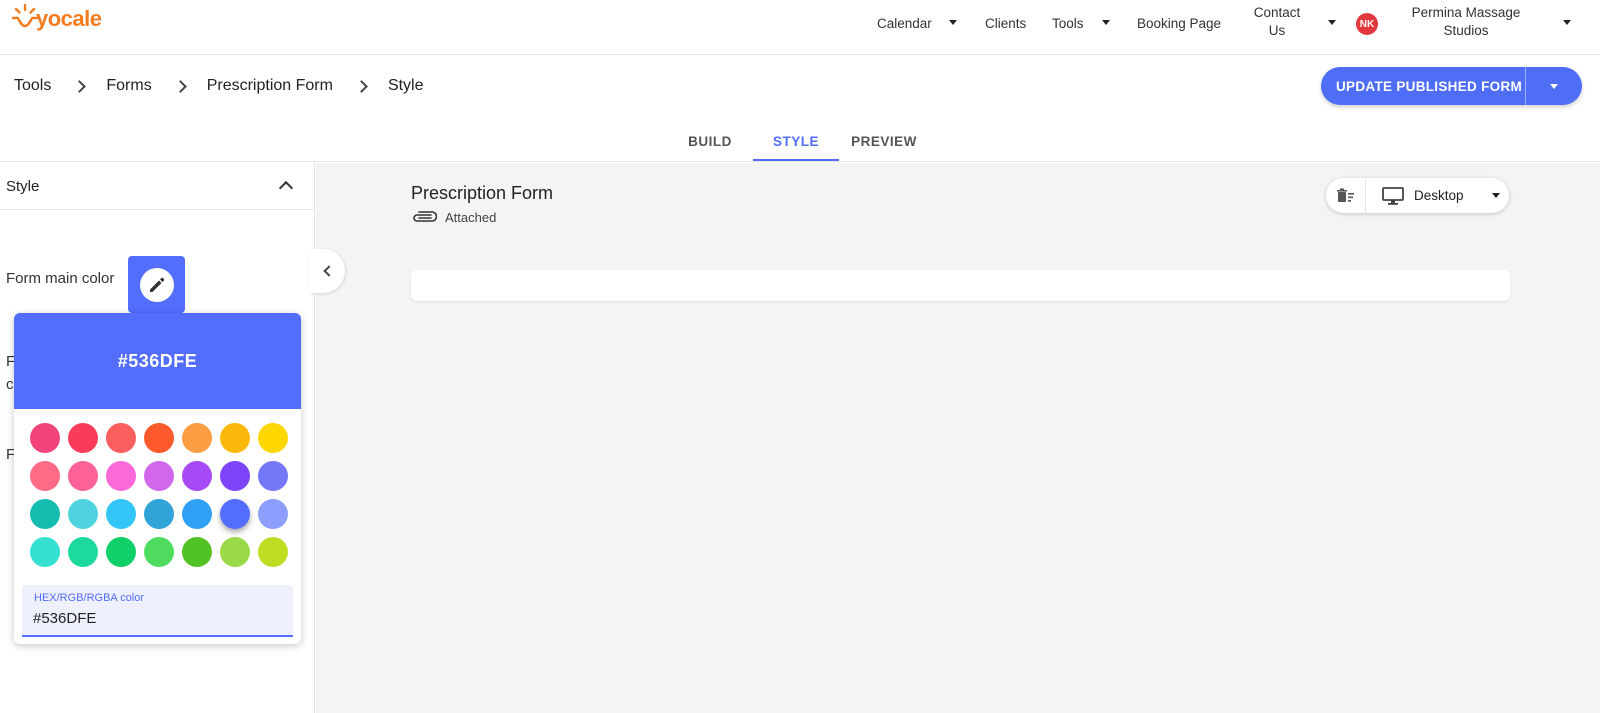  I want to click on editor-tabs: BUILD STYLE PREVIEW, so click(800, 141).